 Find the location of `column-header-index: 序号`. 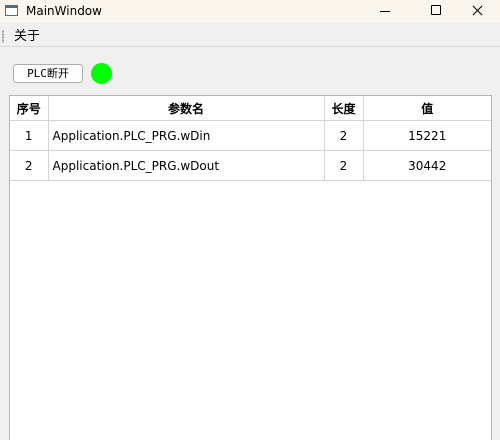

column-header-index: 序号 is located at coordinates (29, 108).